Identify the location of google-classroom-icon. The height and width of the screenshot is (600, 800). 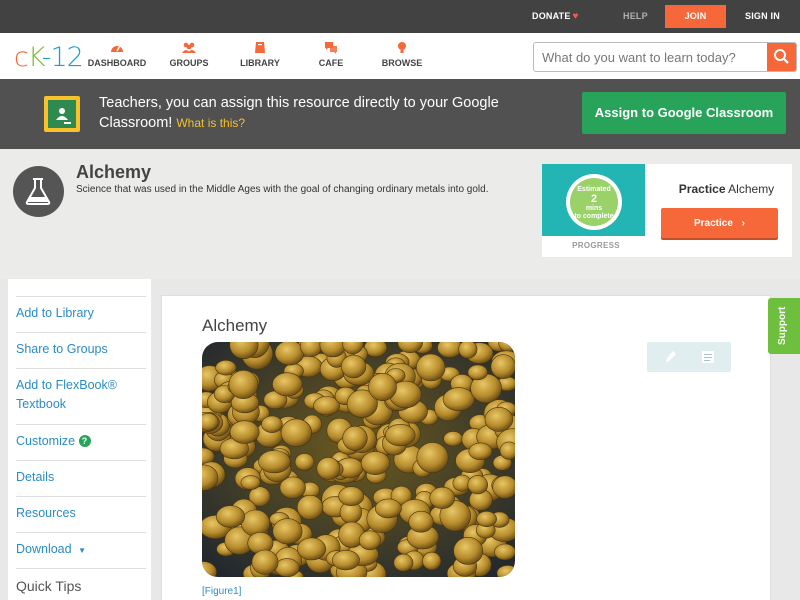
(62, 114).